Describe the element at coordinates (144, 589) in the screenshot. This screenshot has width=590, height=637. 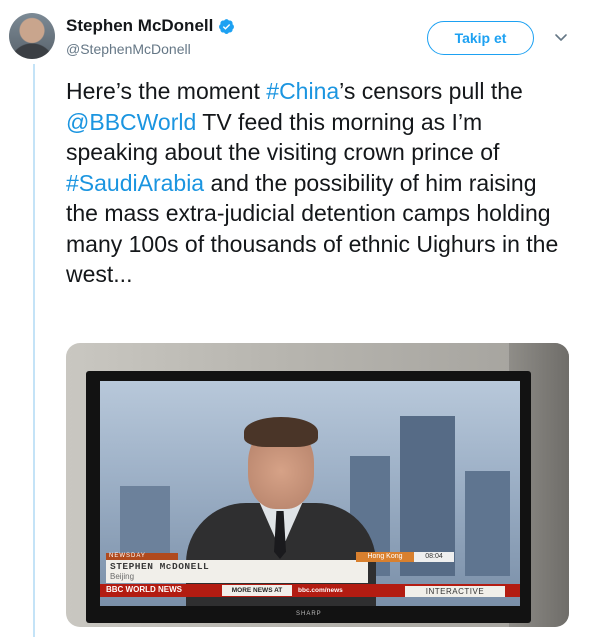
I see `channel-logo: BBC WORLD NEWS` at that location.